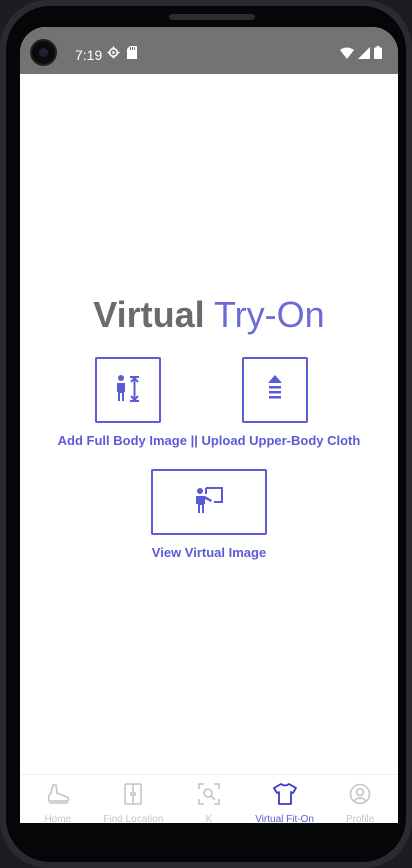 The height and width of the screenshot is (868, 412). What do you see at coordinates (58, 796) in the screenshot?
I see `shoe-home-icon` at bounding box center [58, 796].